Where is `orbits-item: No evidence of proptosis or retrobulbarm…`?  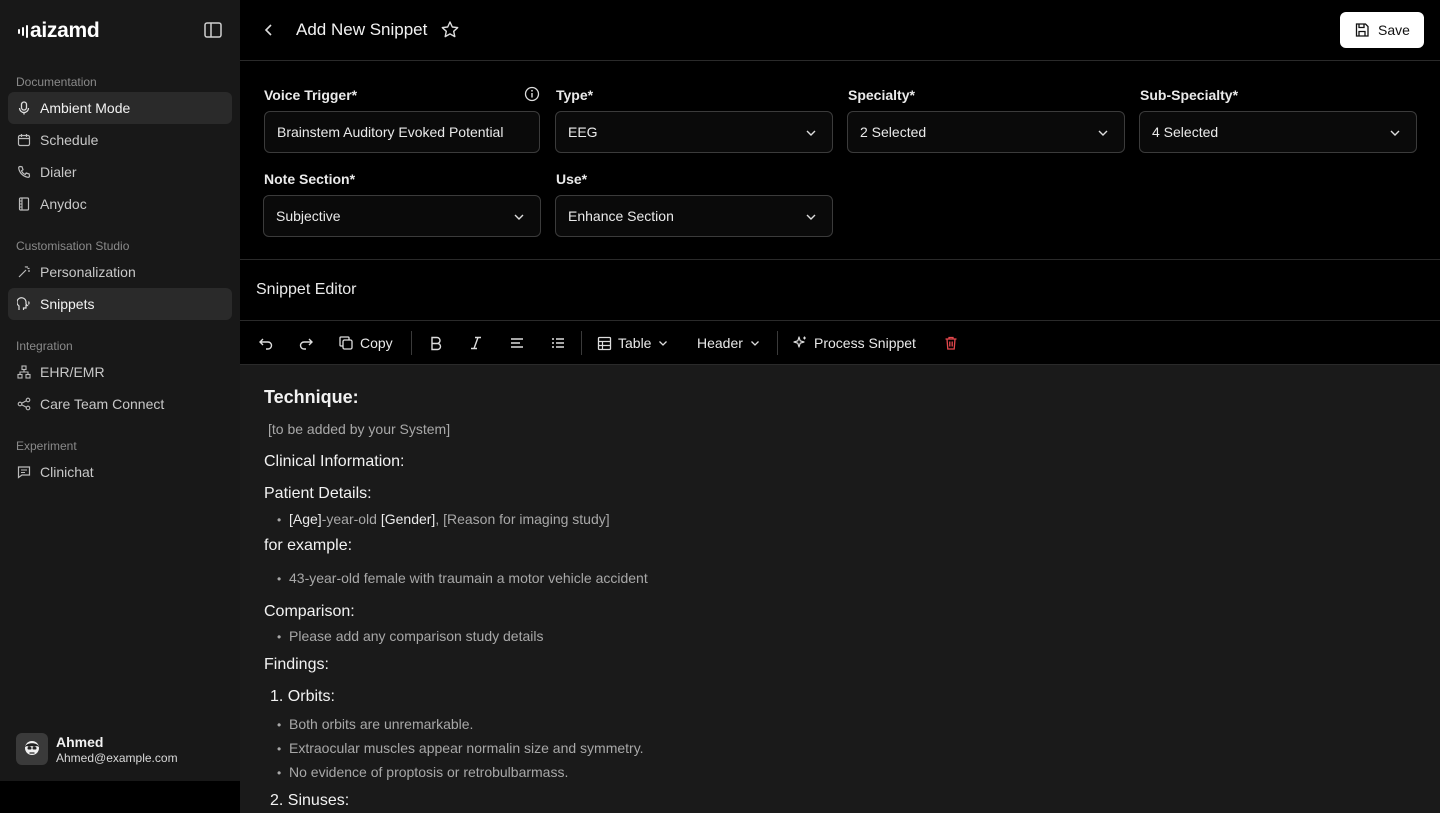
orbits-item: No evidence of proptosis or retrobulbarm… is located at coordinates (429, 772).